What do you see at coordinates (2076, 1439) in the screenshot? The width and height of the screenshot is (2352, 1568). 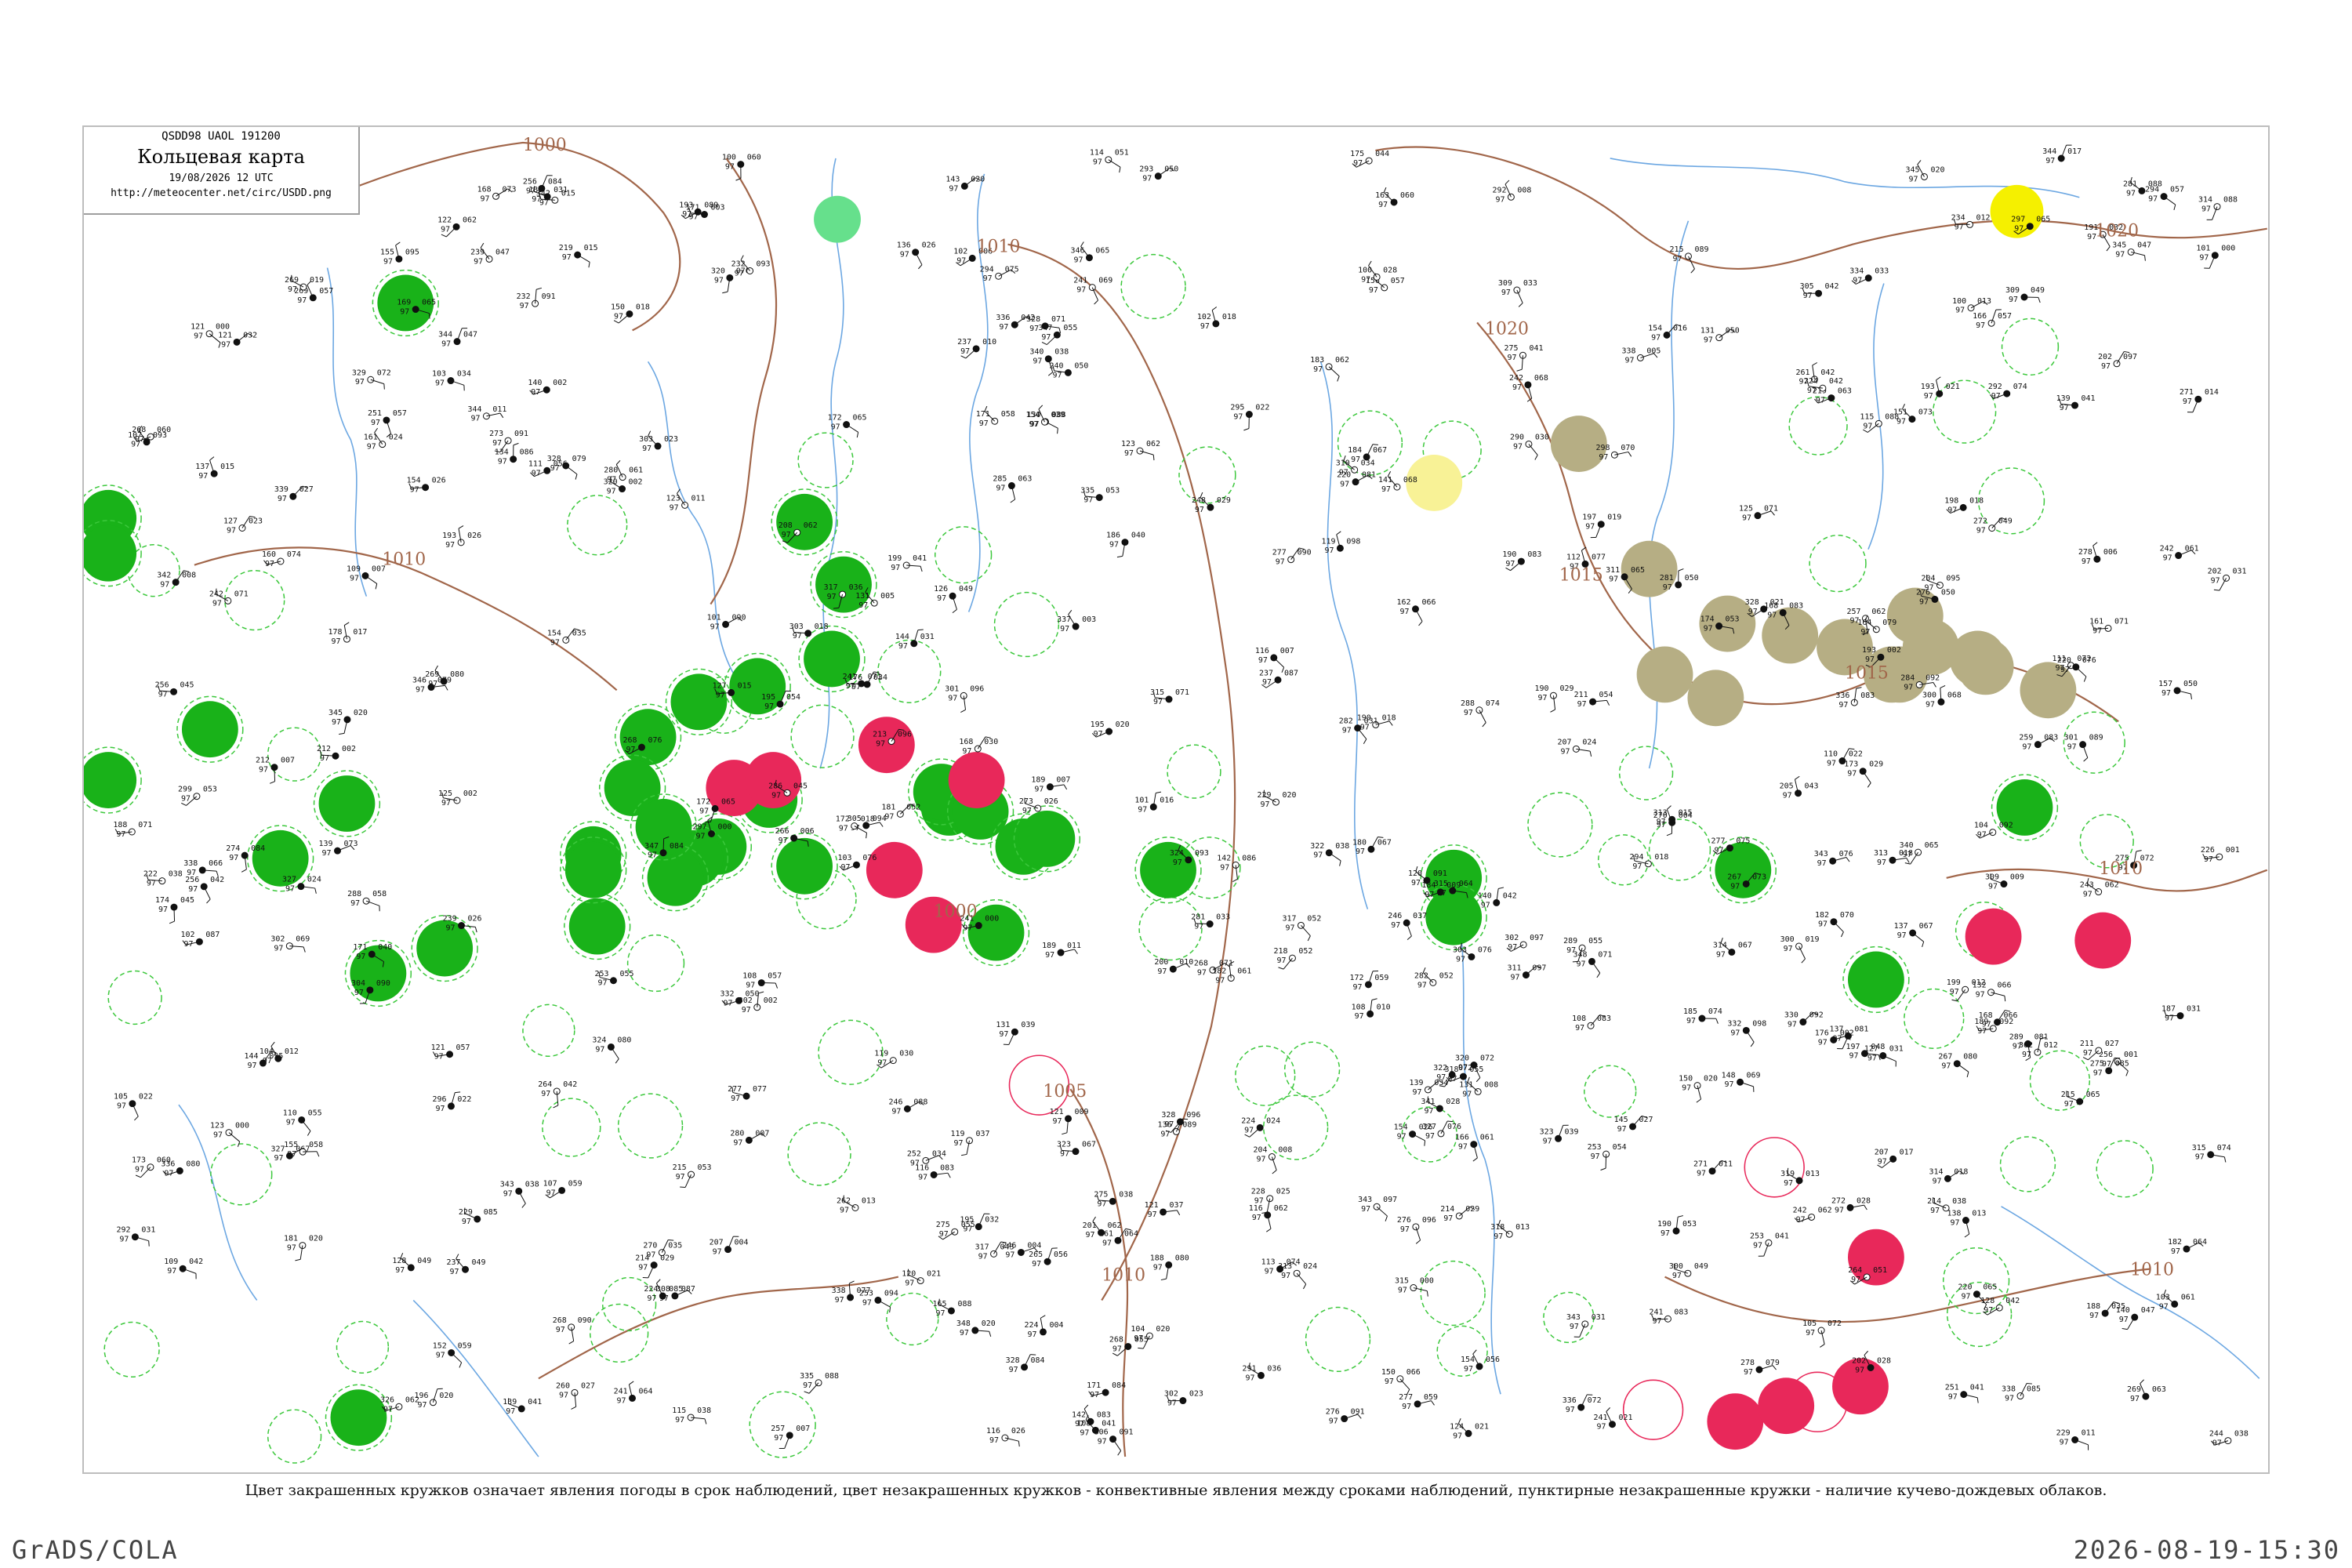 I see `station-plot: 22997011` at bounding box center [2076, 1439].